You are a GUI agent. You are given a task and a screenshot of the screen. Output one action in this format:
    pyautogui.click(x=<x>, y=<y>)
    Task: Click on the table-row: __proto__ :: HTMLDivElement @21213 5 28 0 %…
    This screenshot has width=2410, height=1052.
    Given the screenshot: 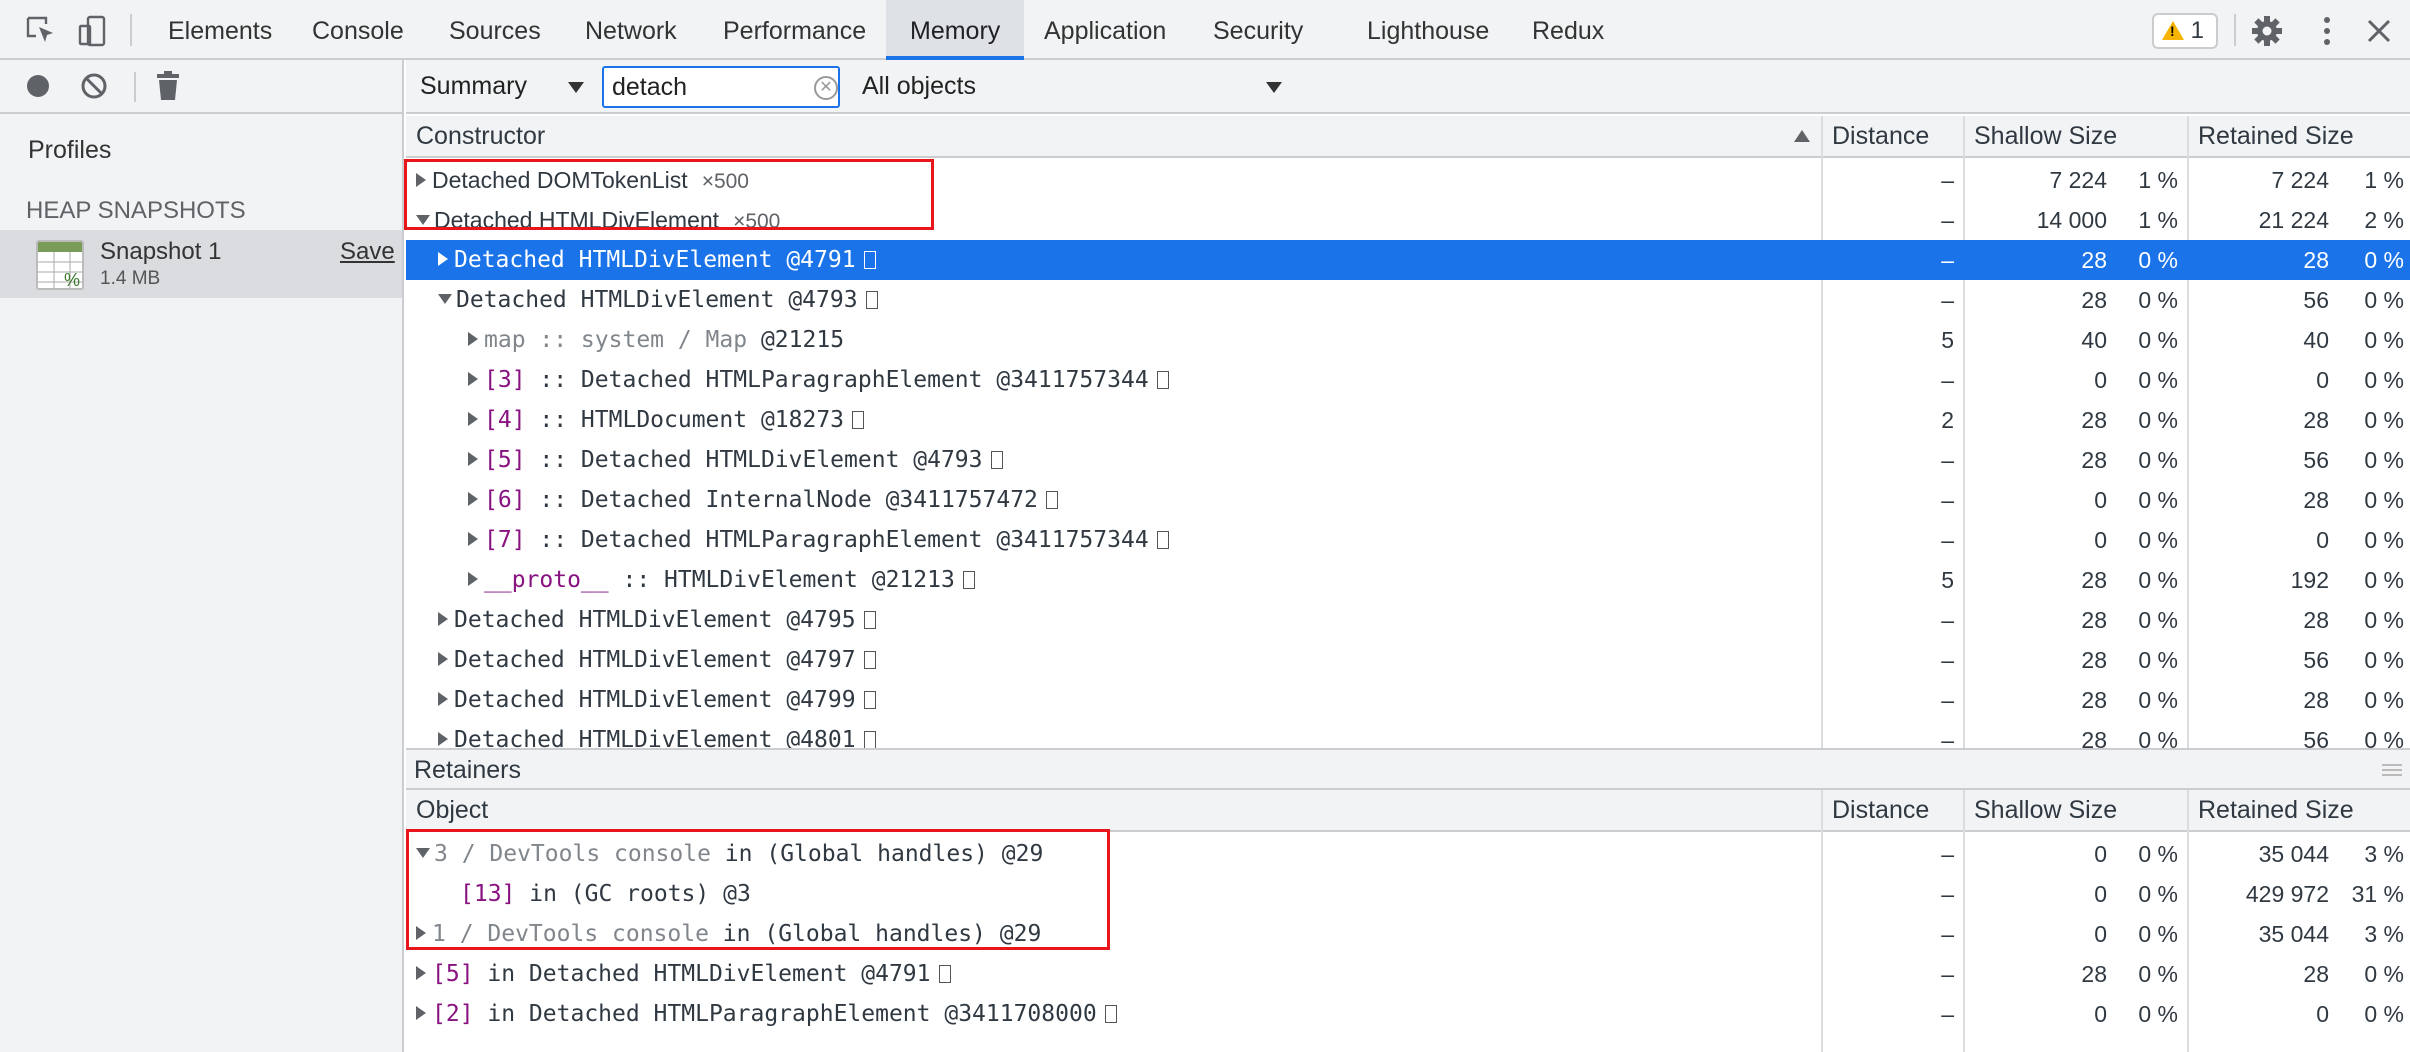 What is the action you would take?
    pyautogui.click(x=1408, y=580)
    